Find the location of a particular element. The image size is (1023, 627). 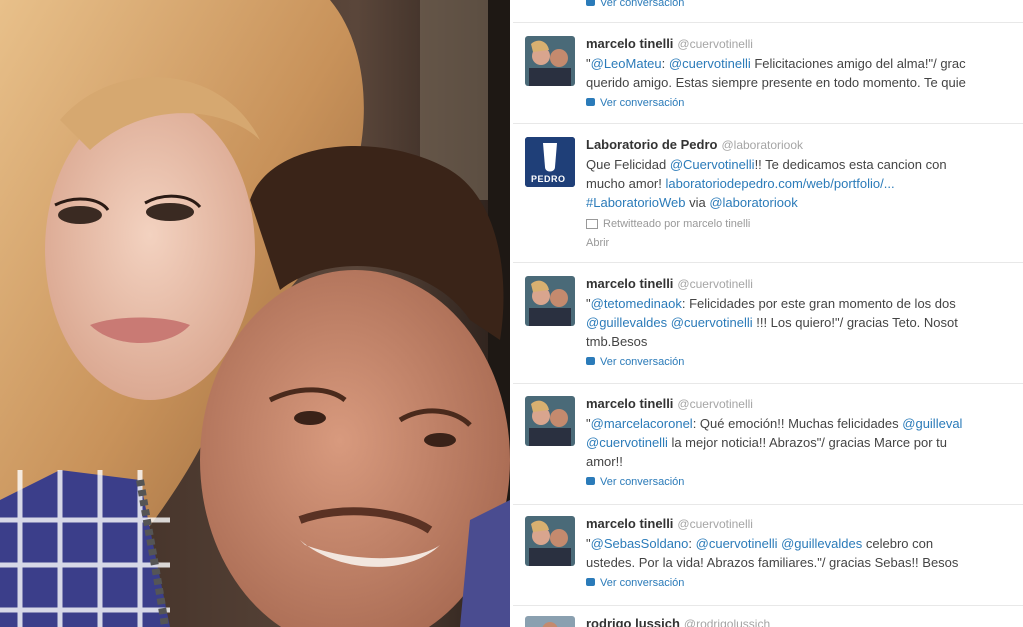

tweet: rodrigo lussich @rodrigolussich is located at coordinates (768, 616).